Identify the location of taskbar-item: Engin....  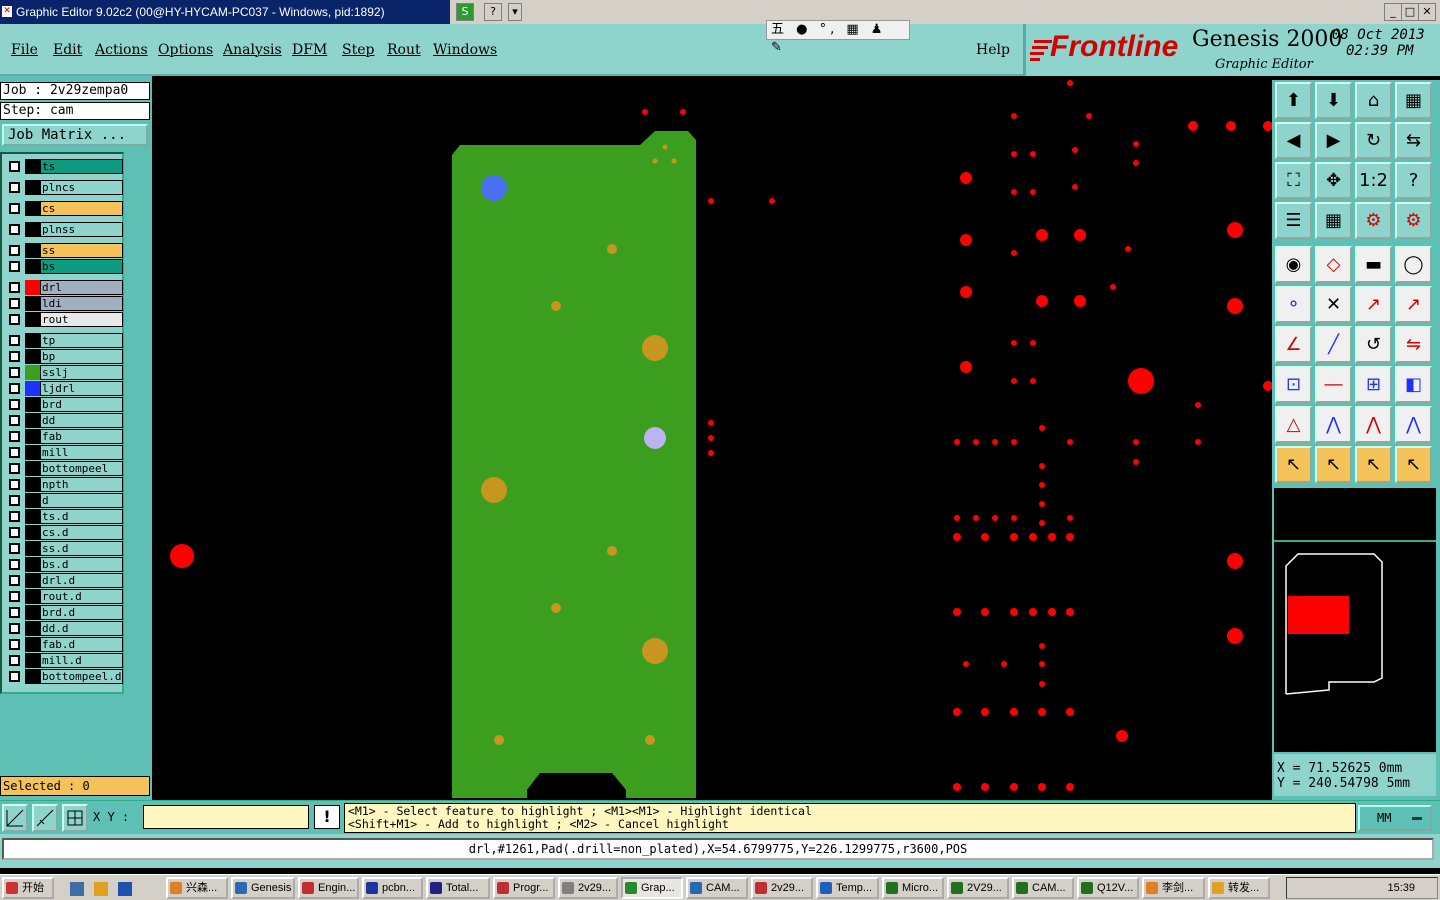
(328, 888).